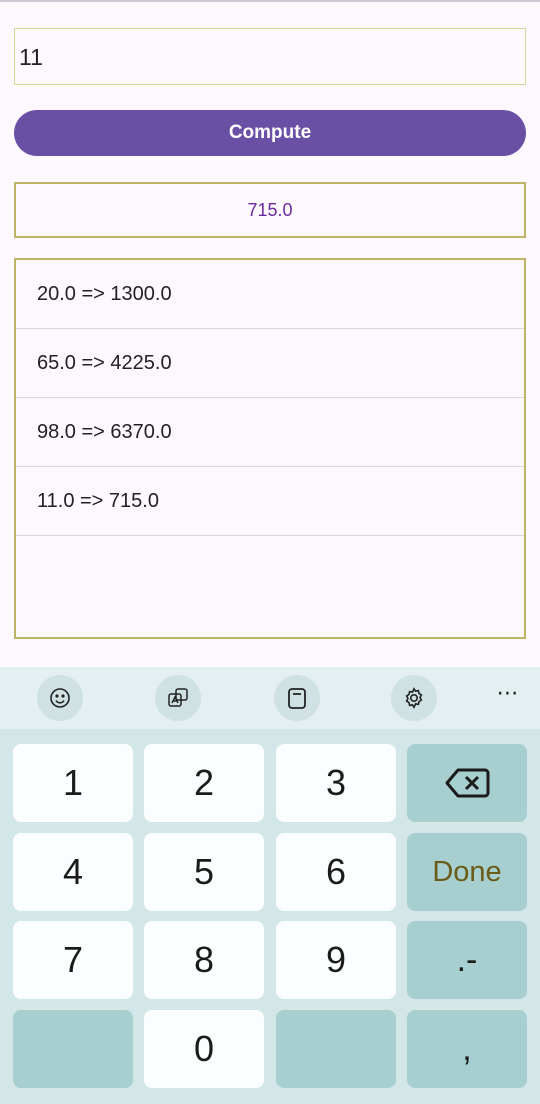 This screenshot has width=540, height=1104. What do you see at coordinates (467, 1049) in the screenshot?
I see `comma-key: ,` at bounding box center [467, 1049].